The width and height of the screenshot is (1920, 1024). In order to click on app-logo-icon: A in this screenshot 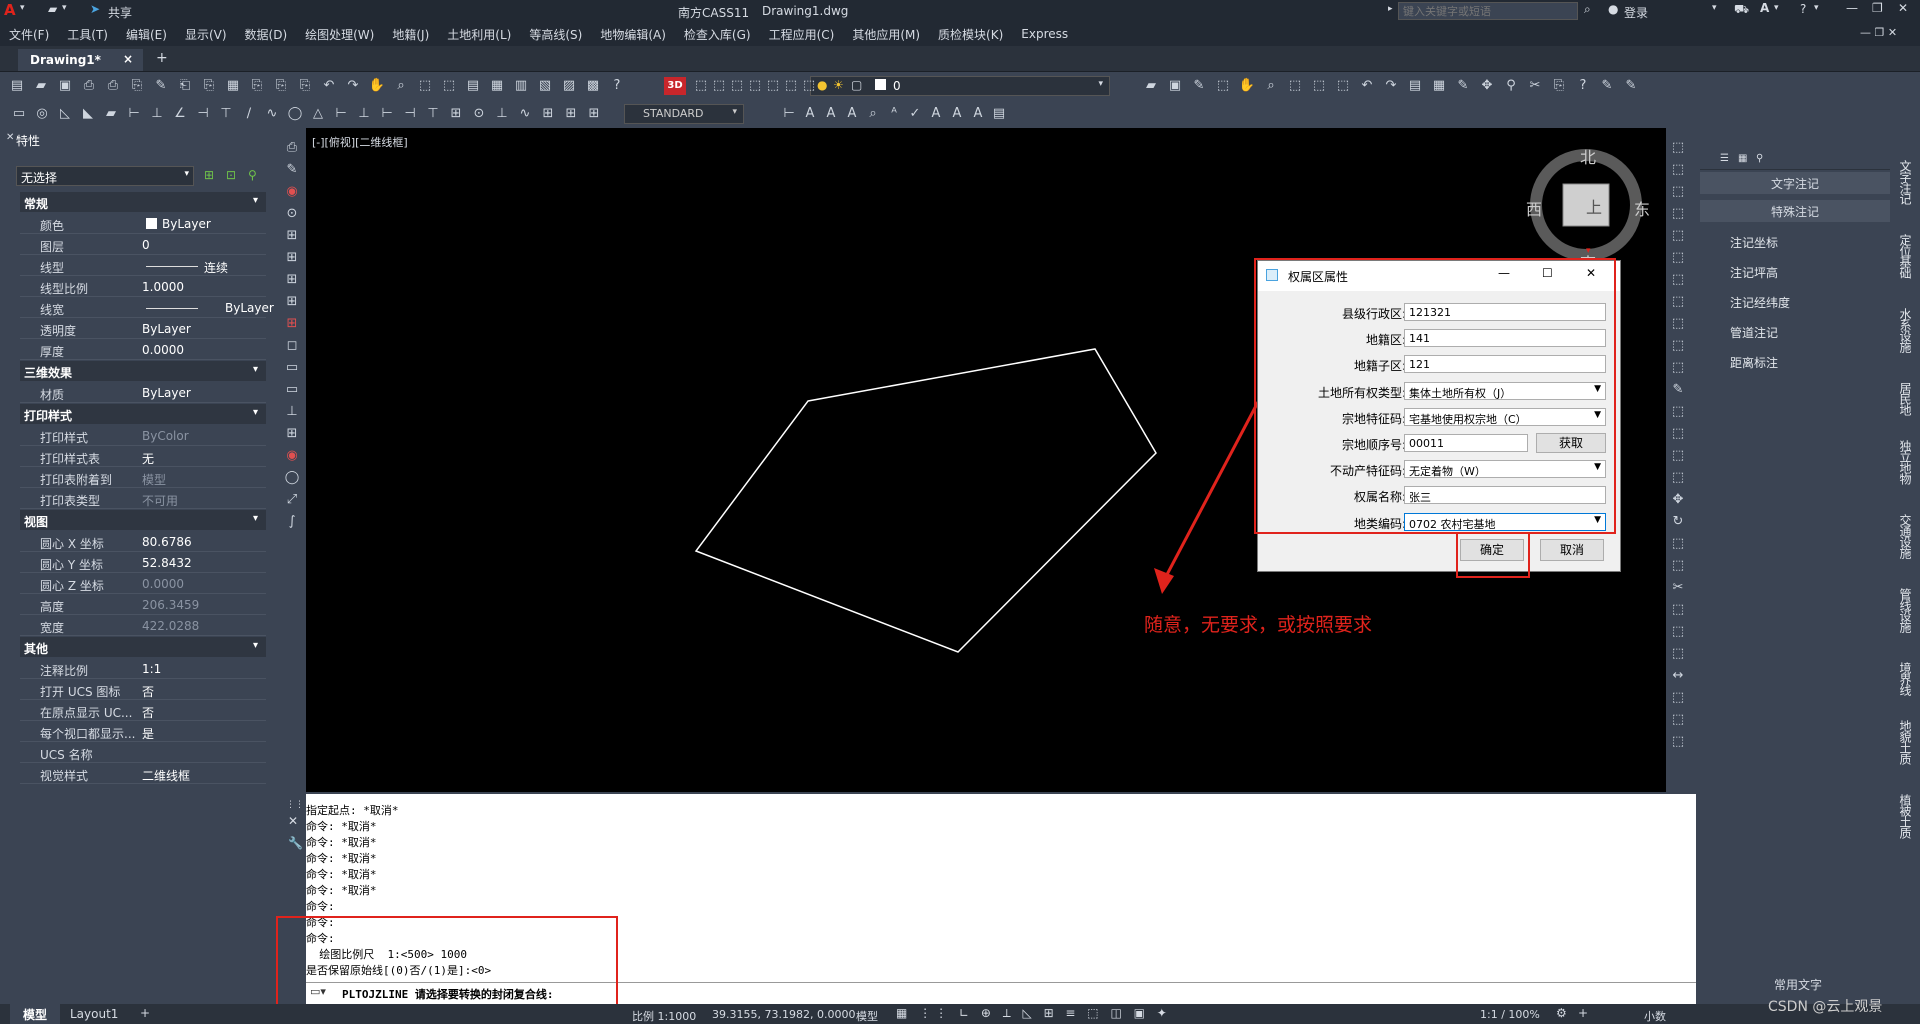, I will do `click(10, 10)`.